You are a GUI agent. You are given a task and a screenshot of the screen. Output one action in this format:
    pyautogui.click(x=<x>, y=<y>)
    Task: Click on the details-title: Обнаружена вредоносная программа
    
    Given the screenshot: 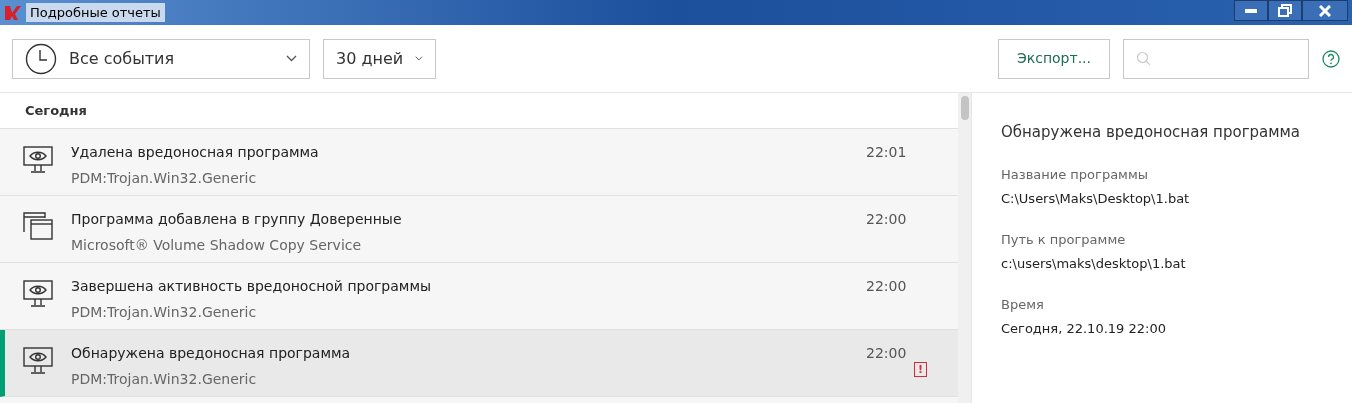 What is the action you would take?
    pyautogui.click(x=1151, y=132)
    